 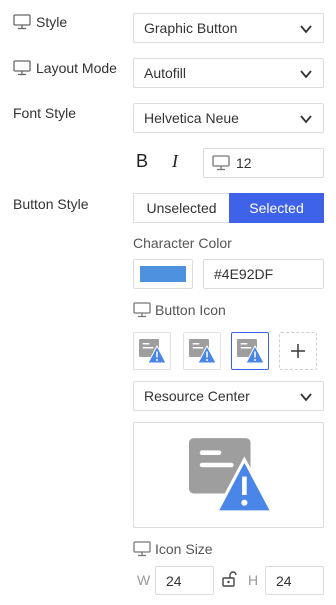 I want to click on icon-size-label: Icon Size, so click(x=173, y=549).